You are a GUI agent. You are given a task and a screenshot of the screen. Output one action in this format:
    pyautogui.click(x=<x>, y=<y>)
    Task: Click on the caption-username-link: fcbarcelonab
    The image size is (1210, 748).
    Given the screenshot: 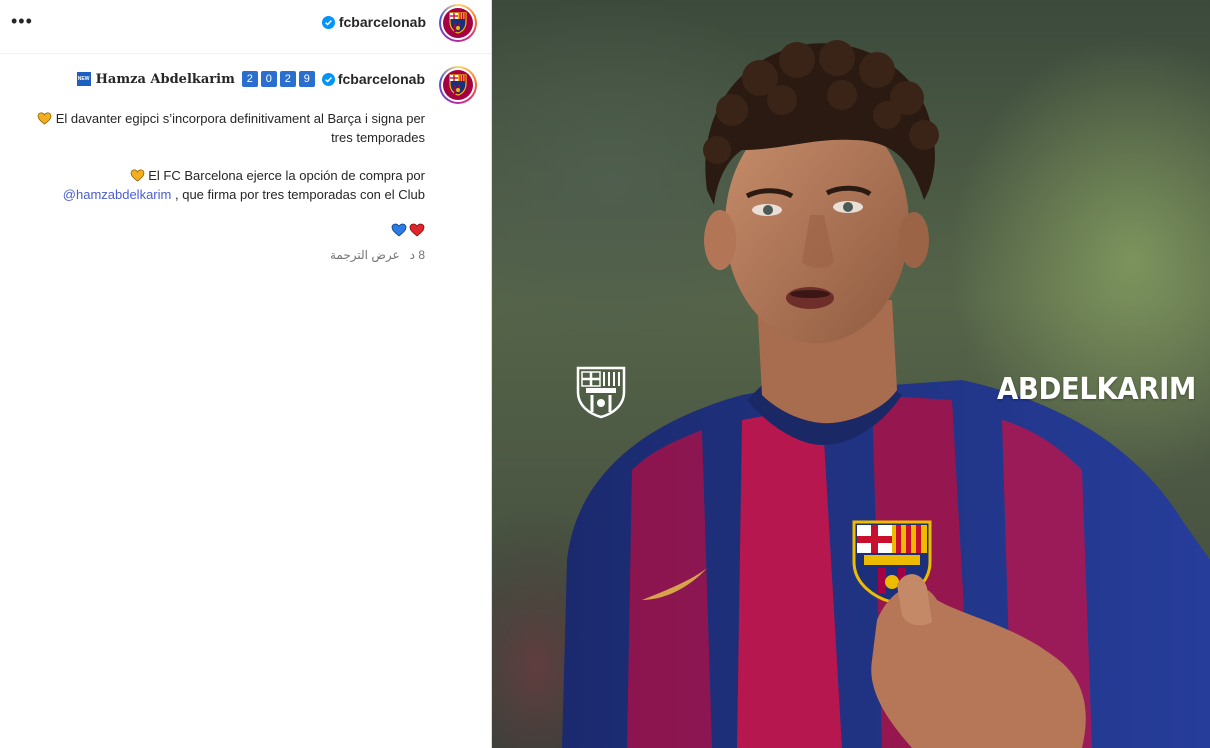 What is the action you would take?
    pyautogui.click(x=373, y=79)
    